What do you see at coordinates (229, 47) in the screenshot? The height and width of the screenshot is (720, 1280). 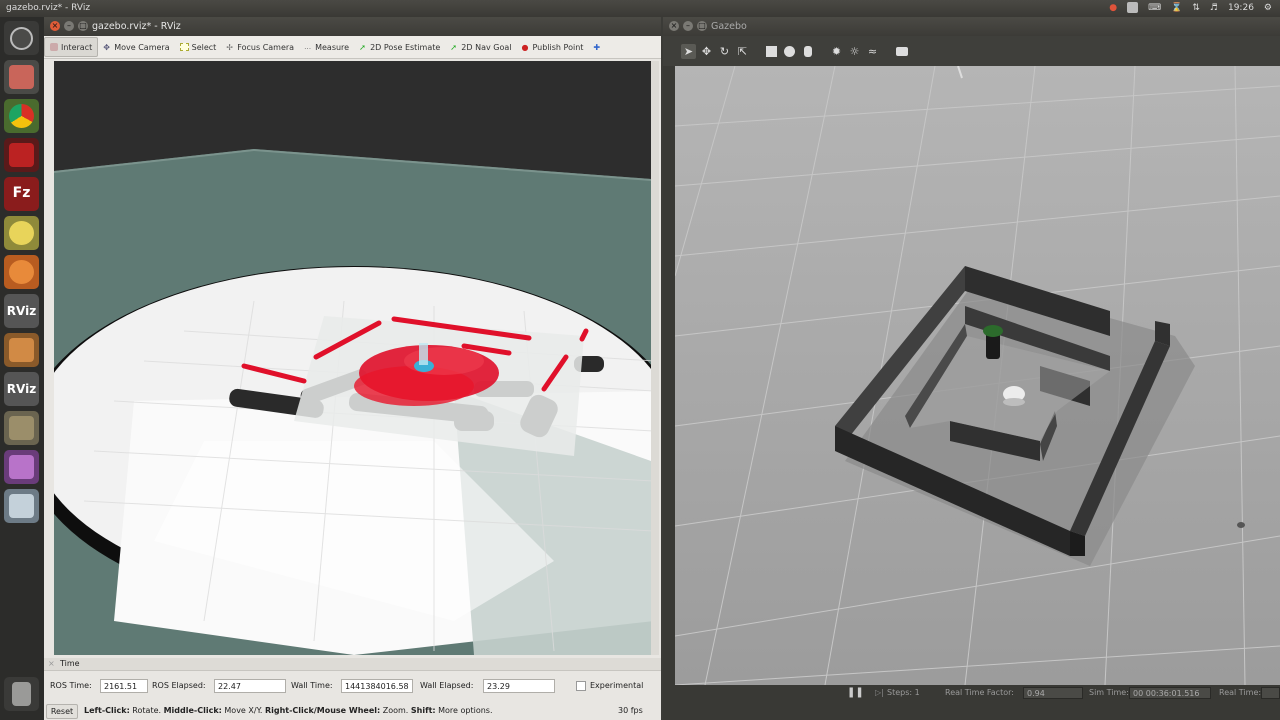 I see `focus-icon: ✢` at bounding box center [229, 47].